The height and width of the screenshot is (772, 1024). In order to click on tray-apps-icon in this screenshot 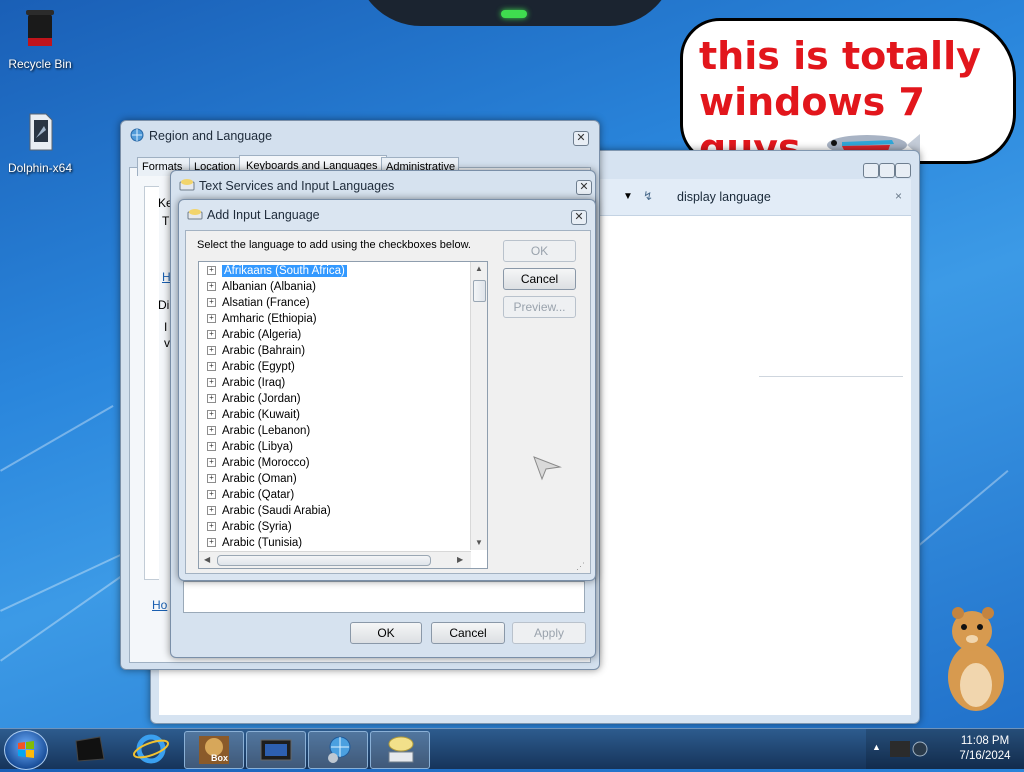, I will do `click(911, 749)`.